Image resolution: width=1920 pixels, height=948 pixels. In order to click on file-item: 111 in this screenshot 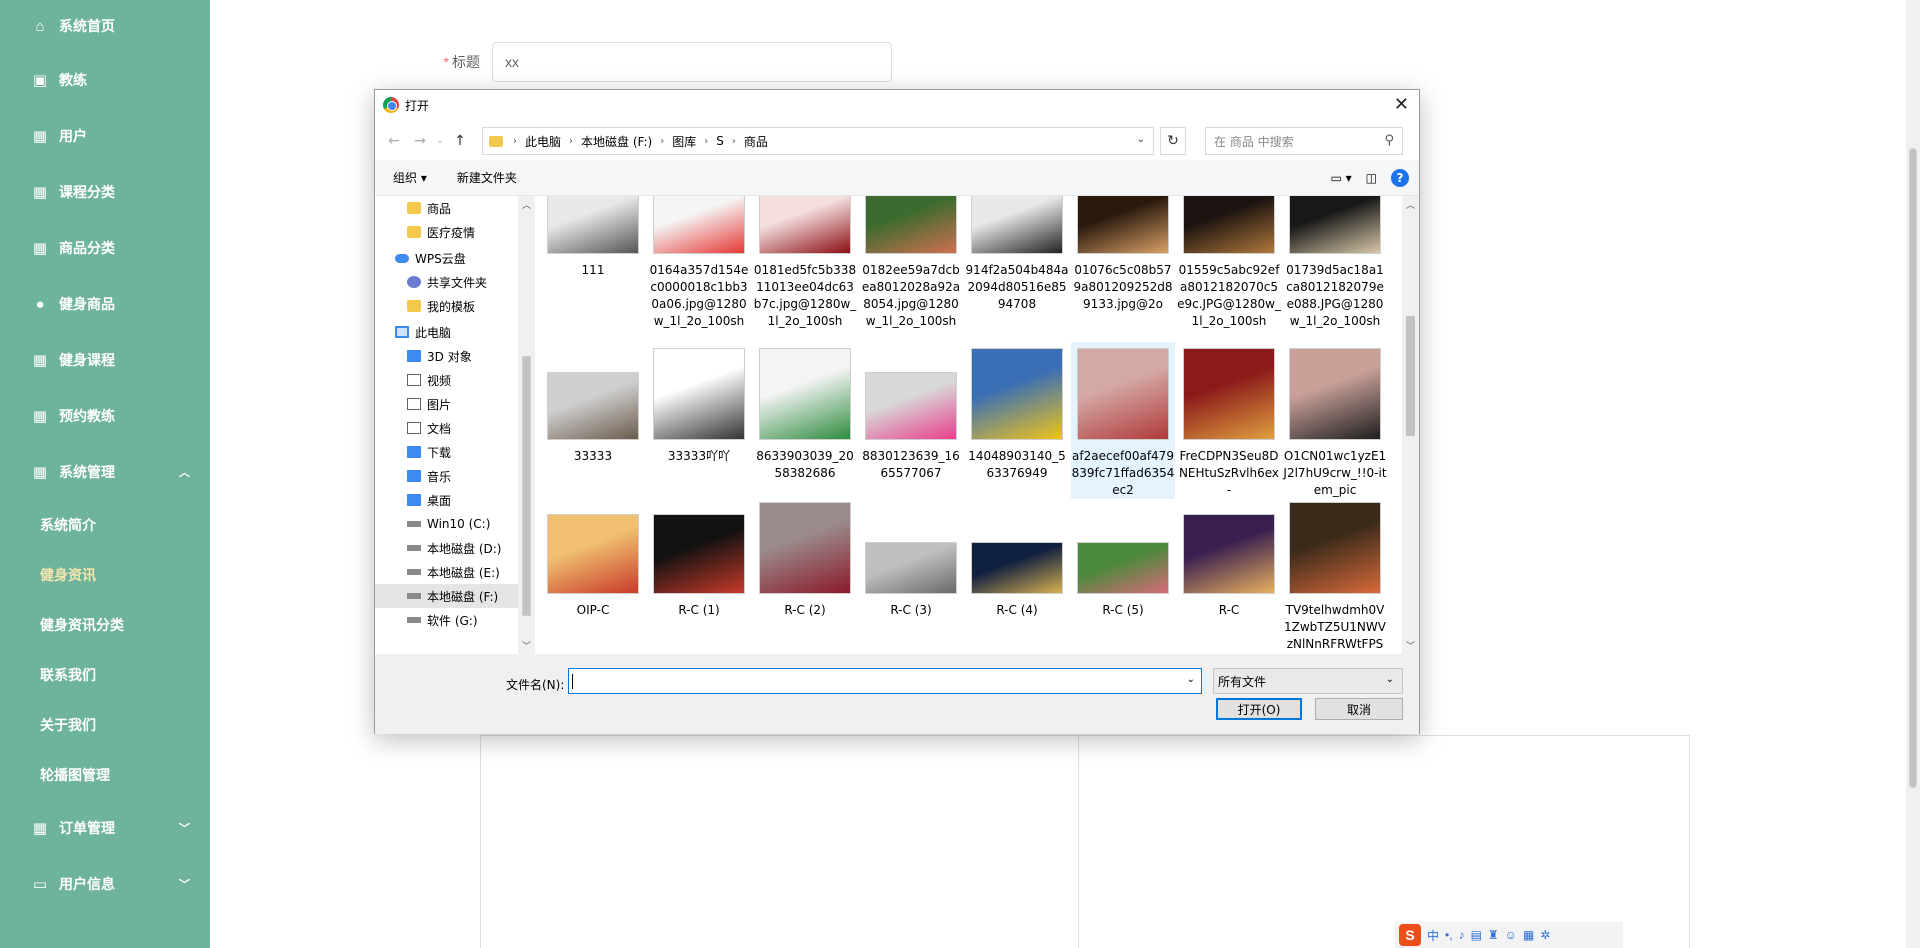, I will do `click(593, 237)`.